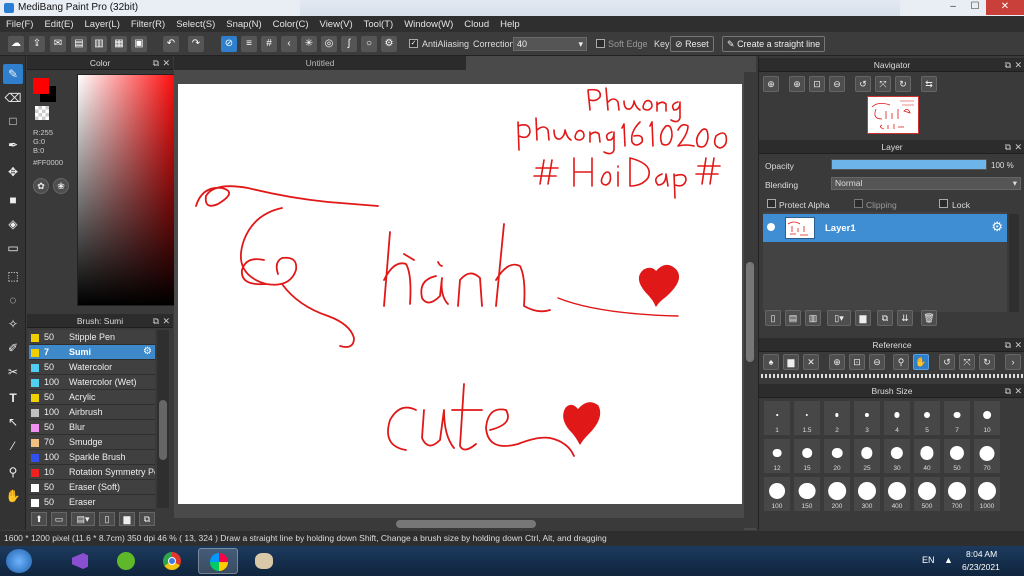  Describe the element at coordinates (600, 43) in the screenshot. I see `soft-edge-checkbox` at that location.